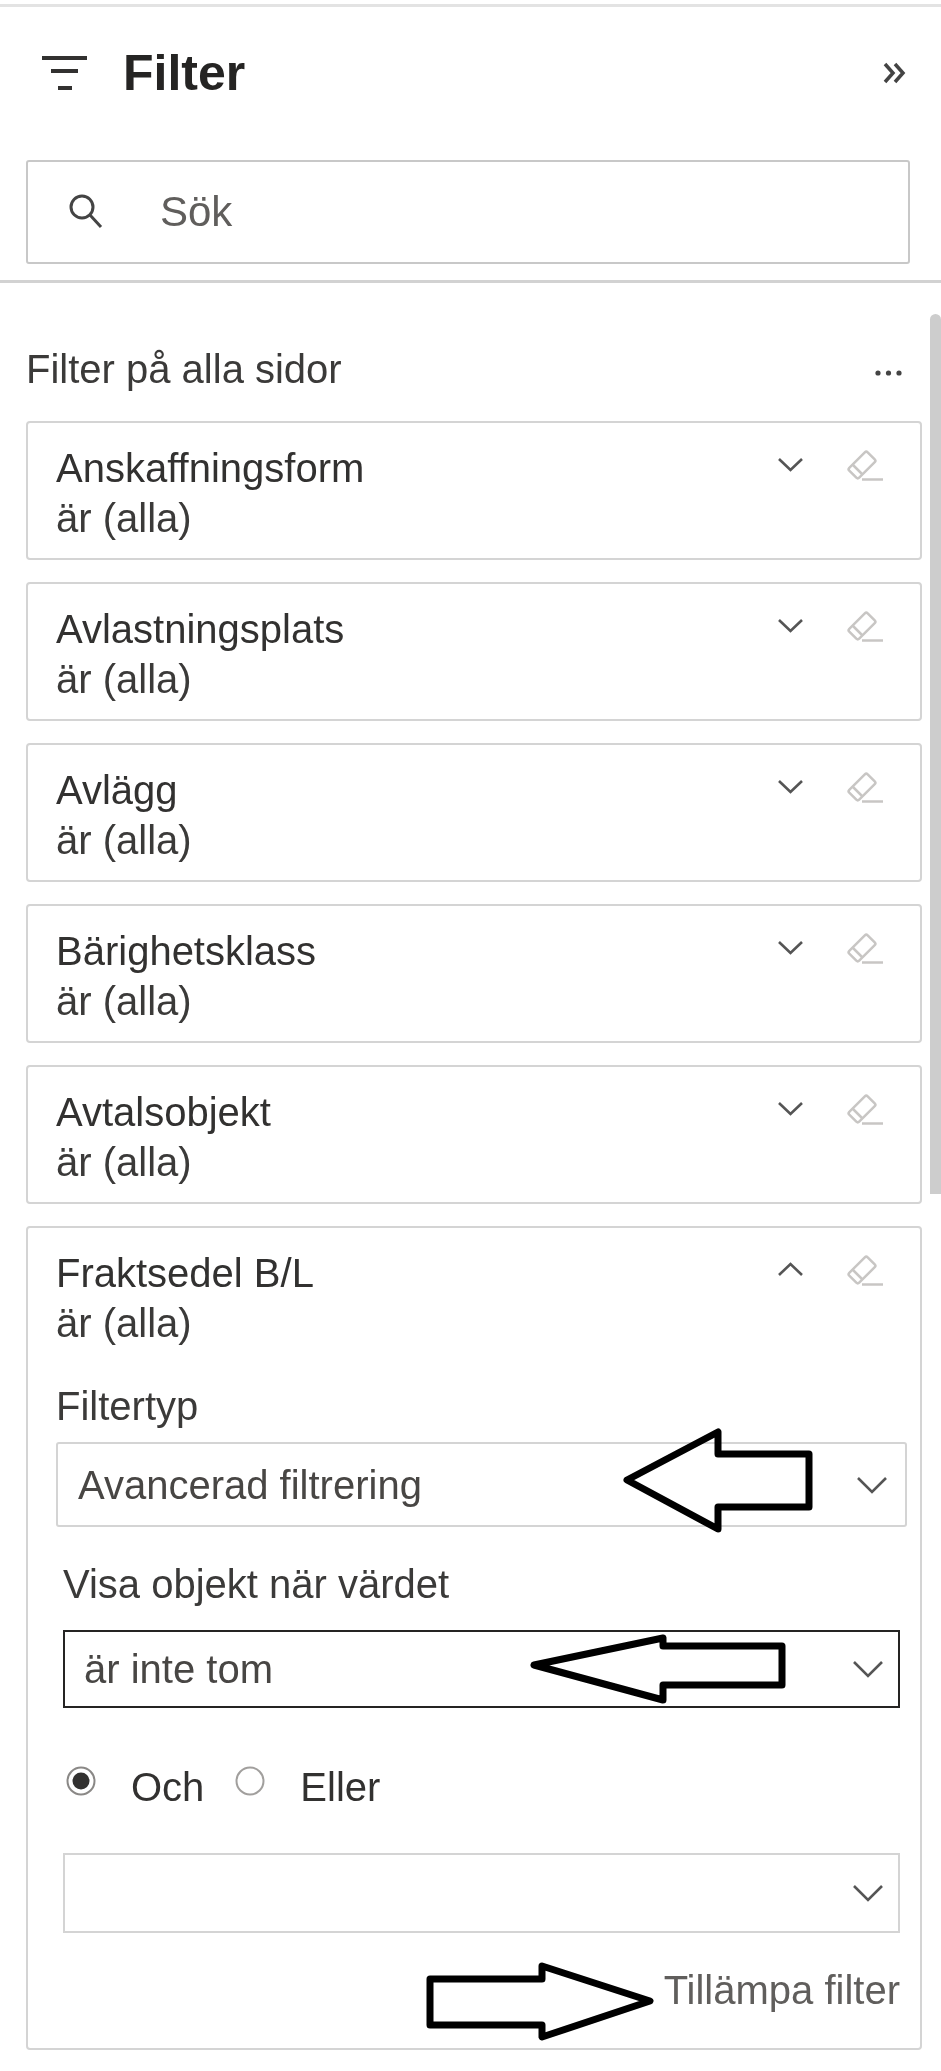 The width and height of the screenshot is (941, 2071). Describe the element at coordinates (888, 373) in the screenshot. I see `more-icon` at that location.